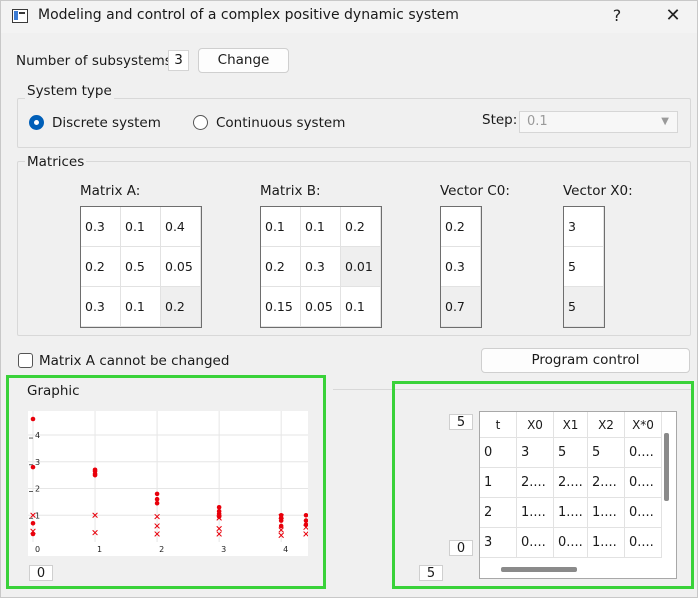 This screenshot has height=598, width=698. Describe the element at coordinates (598, 122) in the screenshot. I see `step-combo: 0.1 ▼` at that location.